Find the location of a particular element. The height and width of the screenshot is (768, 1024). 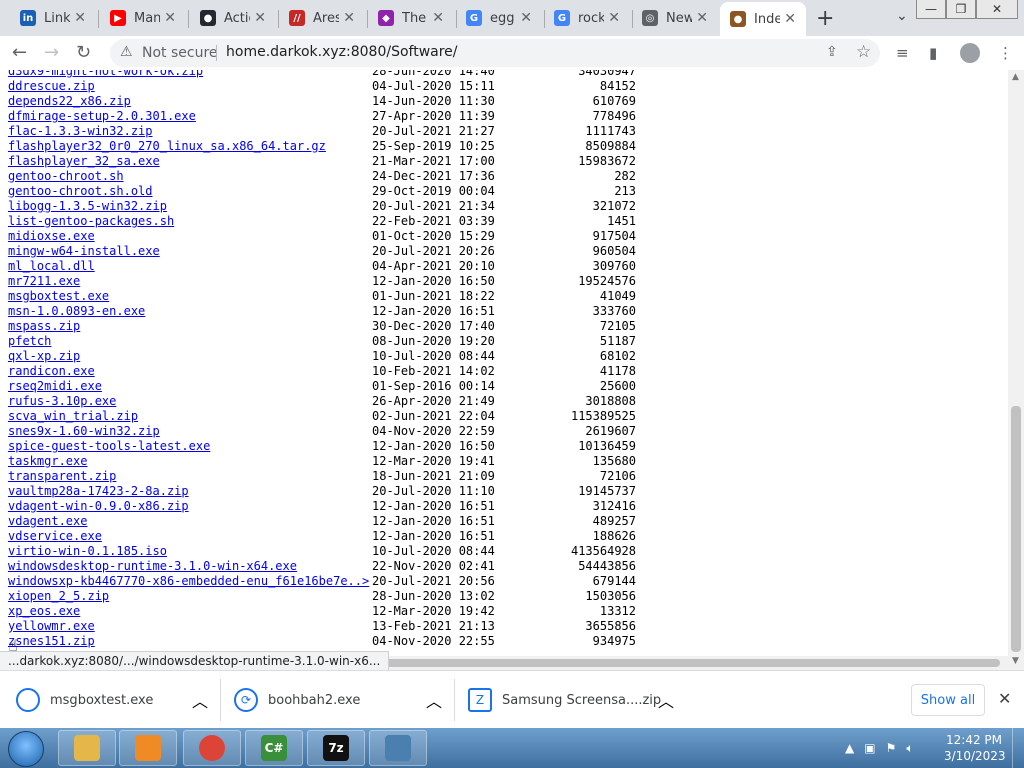

file-link: vdagent-win-0.9.0-x86.zip is located at coordinates (98, 506).